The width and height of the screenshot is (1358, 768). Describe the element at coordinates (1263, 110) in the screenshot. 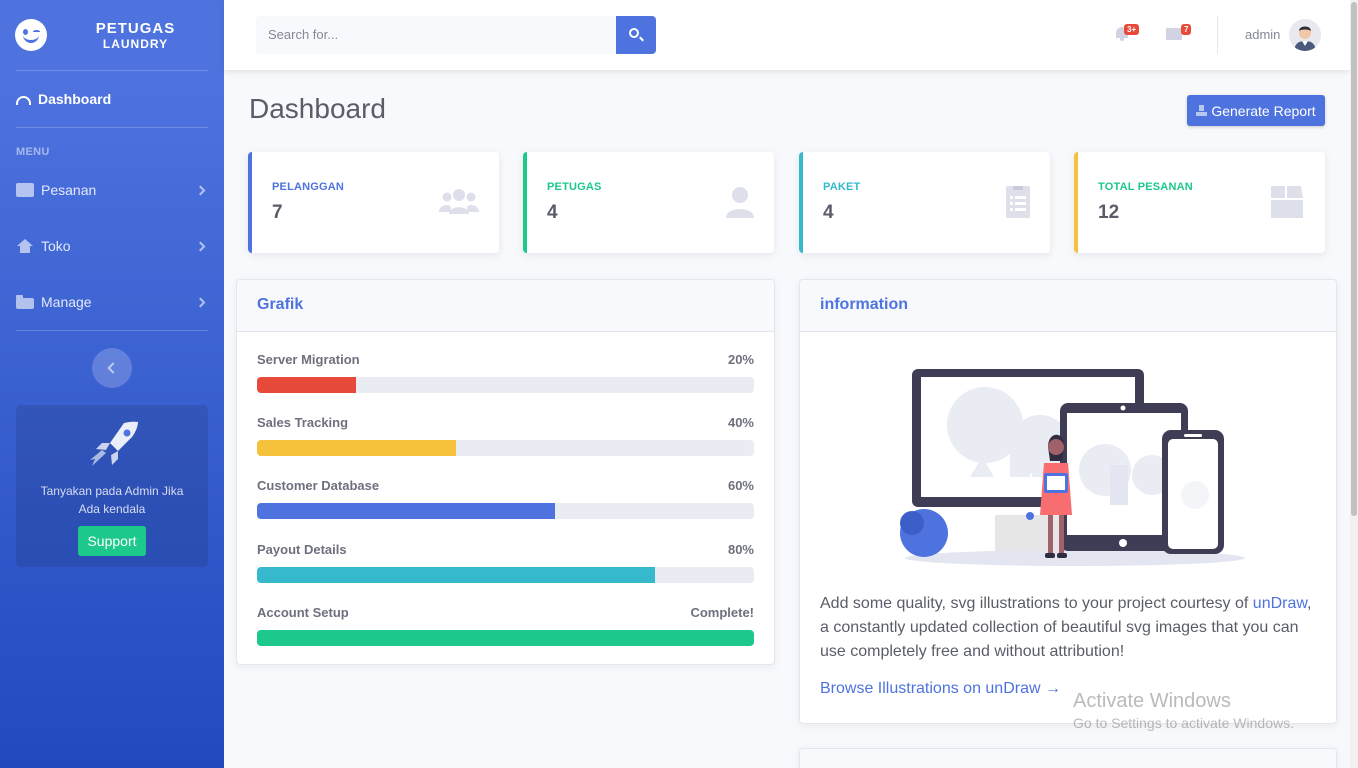

I see `generate-report-label: Generate Report` at that location.